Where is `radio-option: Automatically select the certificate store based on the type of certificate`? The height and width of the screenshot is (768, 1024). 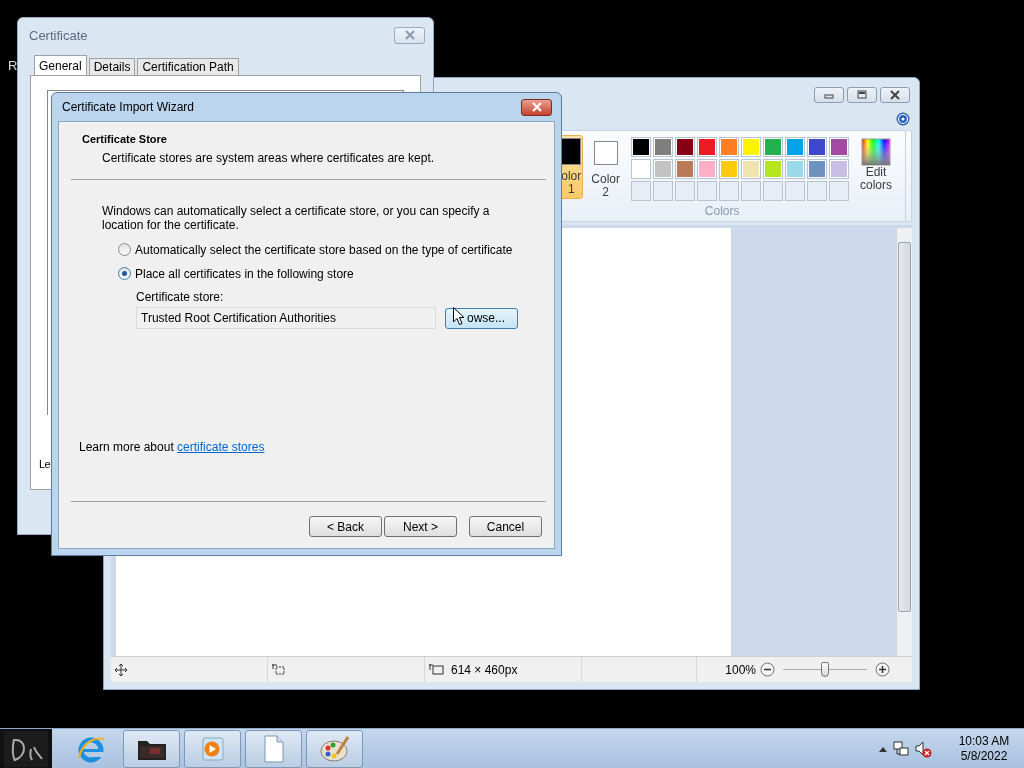 radio-option: Automatically select the certificate store based on the type of certificate is located at coordinates (330, 249).